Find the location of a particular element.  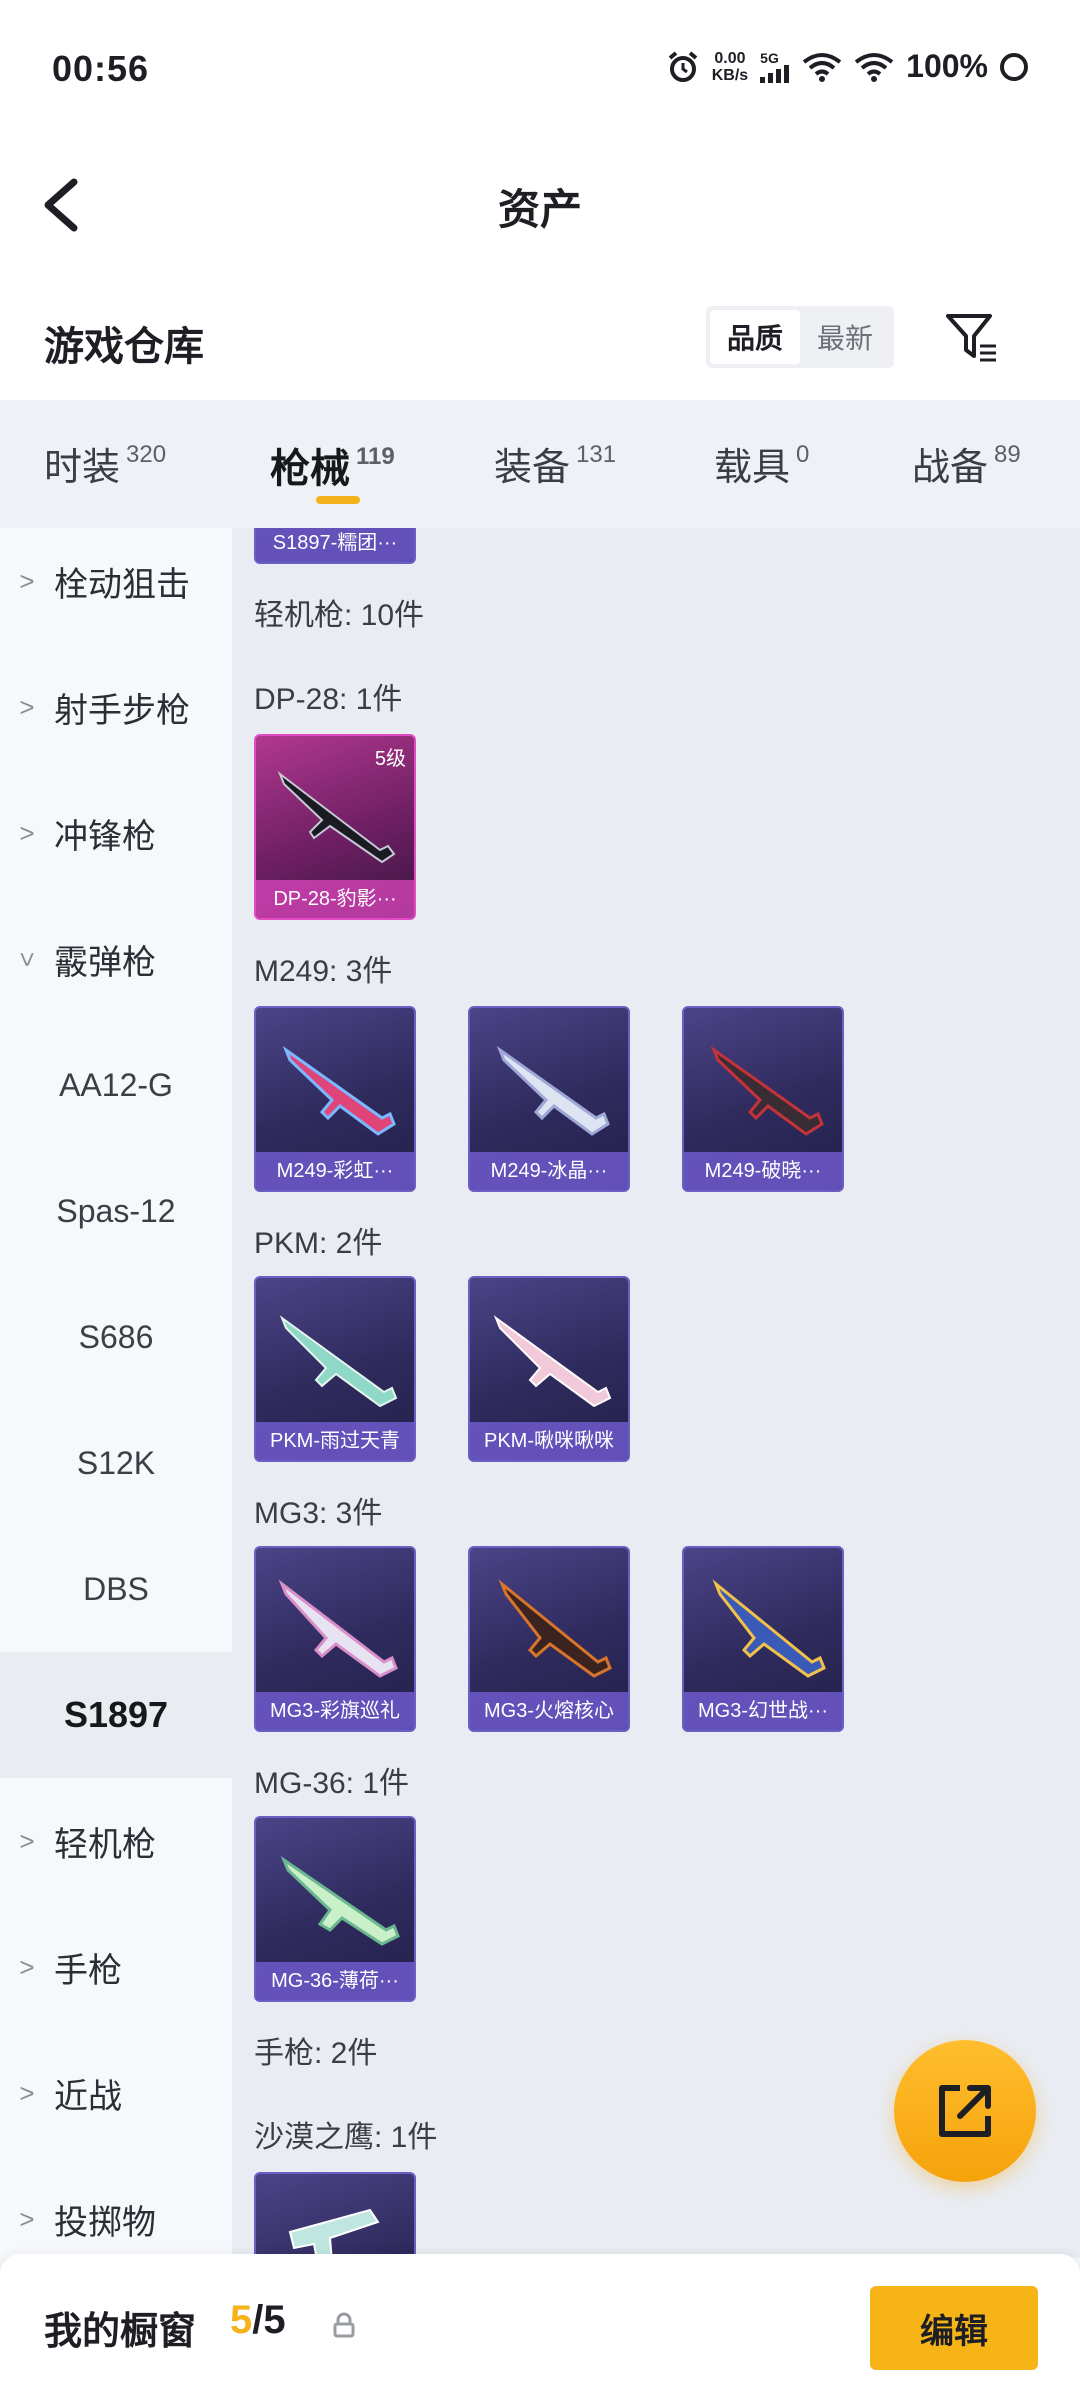

external-link-icon is located at coordinates (965, 2111).